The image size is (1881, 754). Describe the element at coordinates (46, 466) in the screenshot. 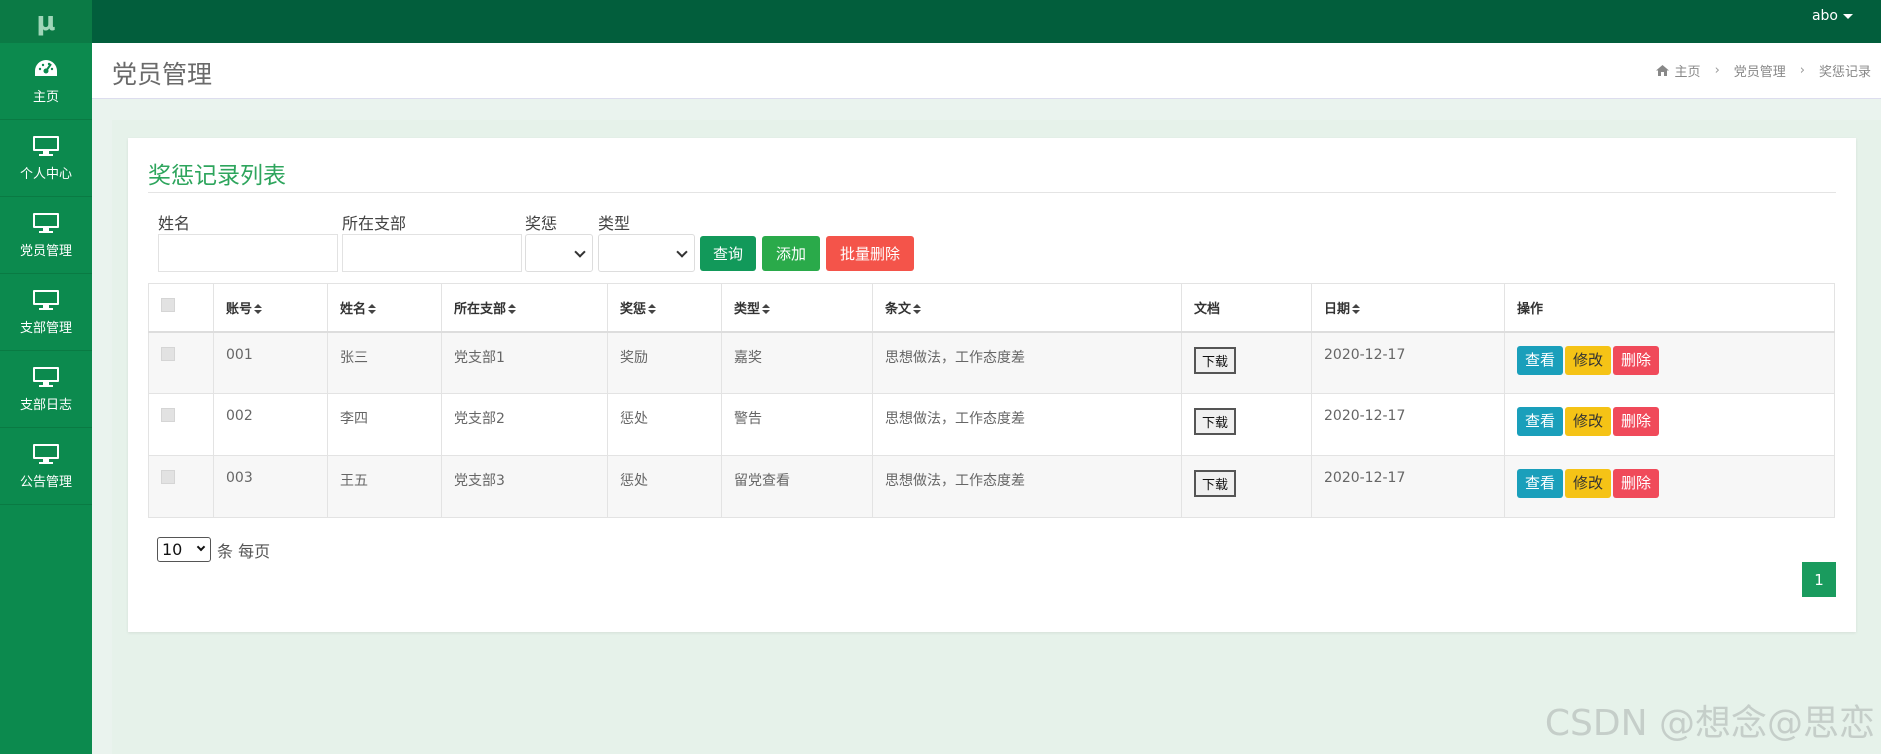

I see `sidebar-item-notices: 公告管理` at that location.